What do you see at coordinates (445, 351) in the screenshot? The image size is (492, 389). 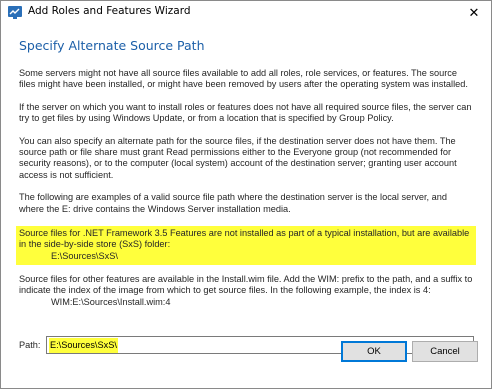 I see `cancel-button: Cancel` at bounding box center [445, 351].